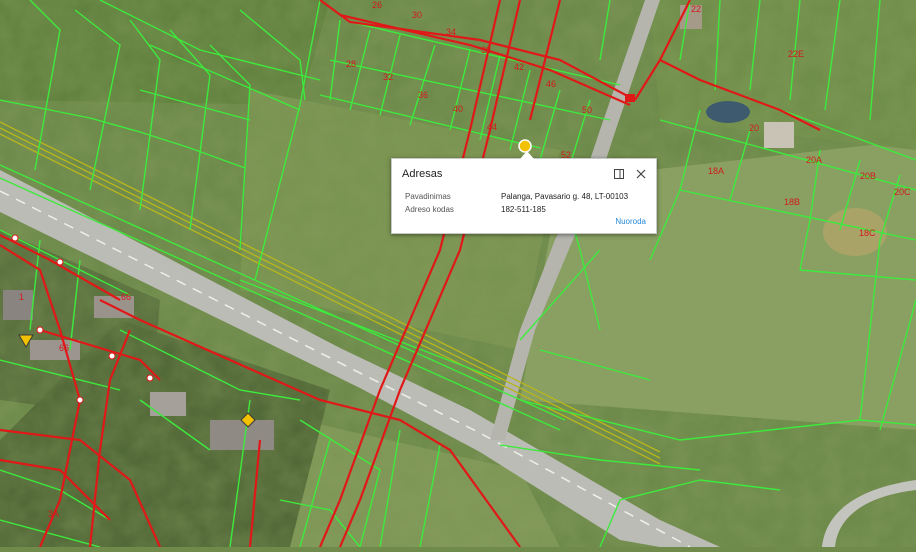 The height and width of the screenshot is (552, 916). Describe the element at coordinates (423, 95) in the screenshot. I see `parcel-label: 36` at that location.